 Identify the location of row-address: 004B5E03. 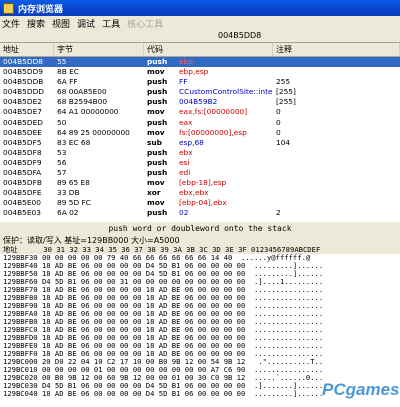
(22, 213).